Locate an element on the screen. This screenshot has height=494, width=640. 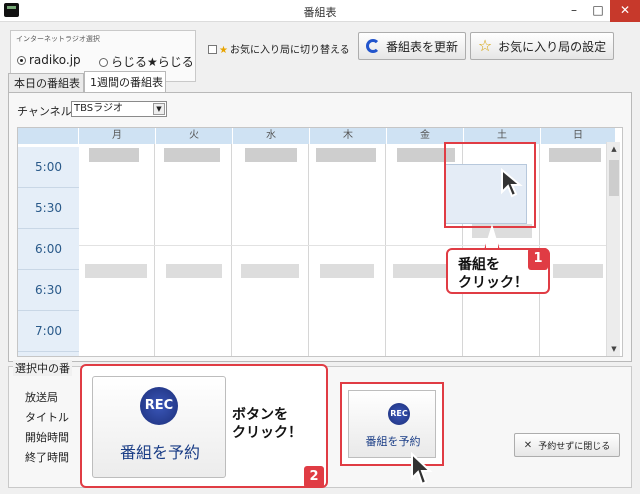
scroll-up-icon: ▲ is located at coordinates (614, 149).